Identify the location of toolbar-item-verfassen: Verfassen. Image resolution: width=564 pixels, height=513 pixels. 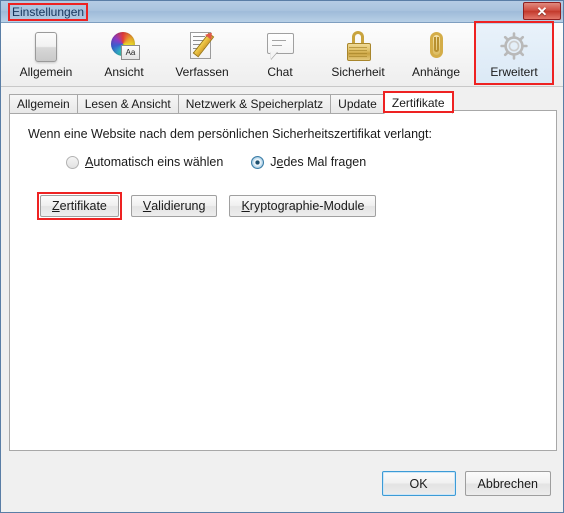
(202, 54).